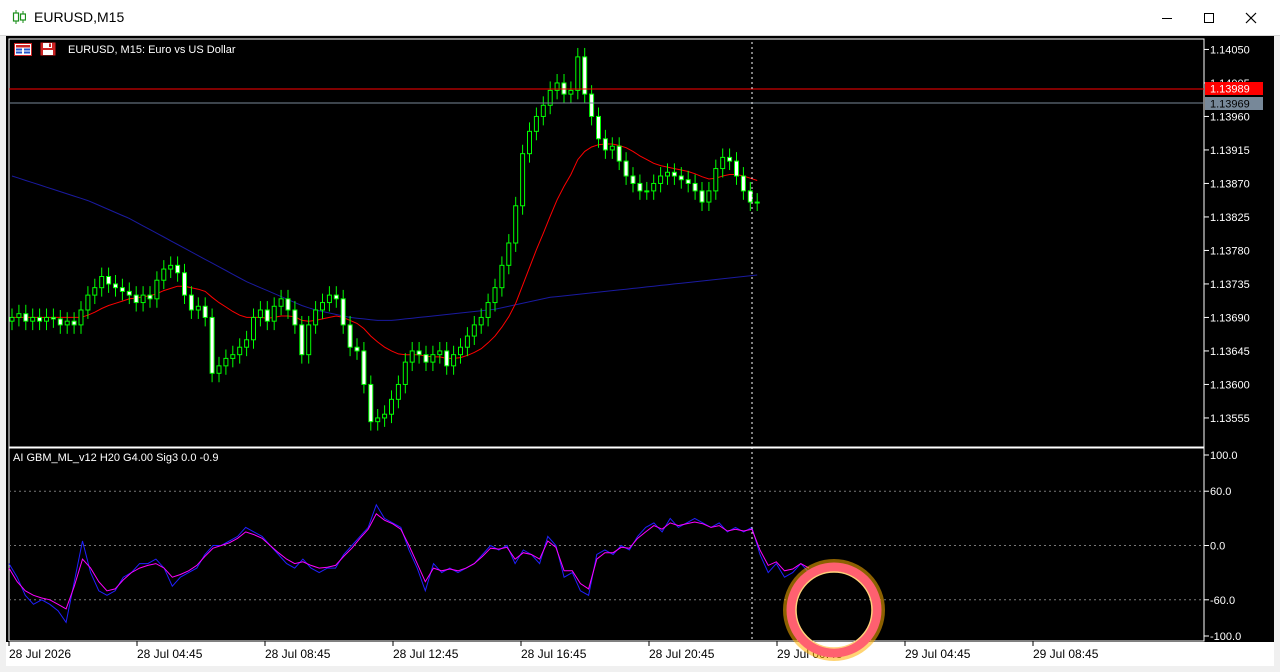 The height and width of the screenshot is (672, 1280). Describe the element at coordinates (79, 17) in the screenshot. I see `window-title: EURUSD,M15` at that location.